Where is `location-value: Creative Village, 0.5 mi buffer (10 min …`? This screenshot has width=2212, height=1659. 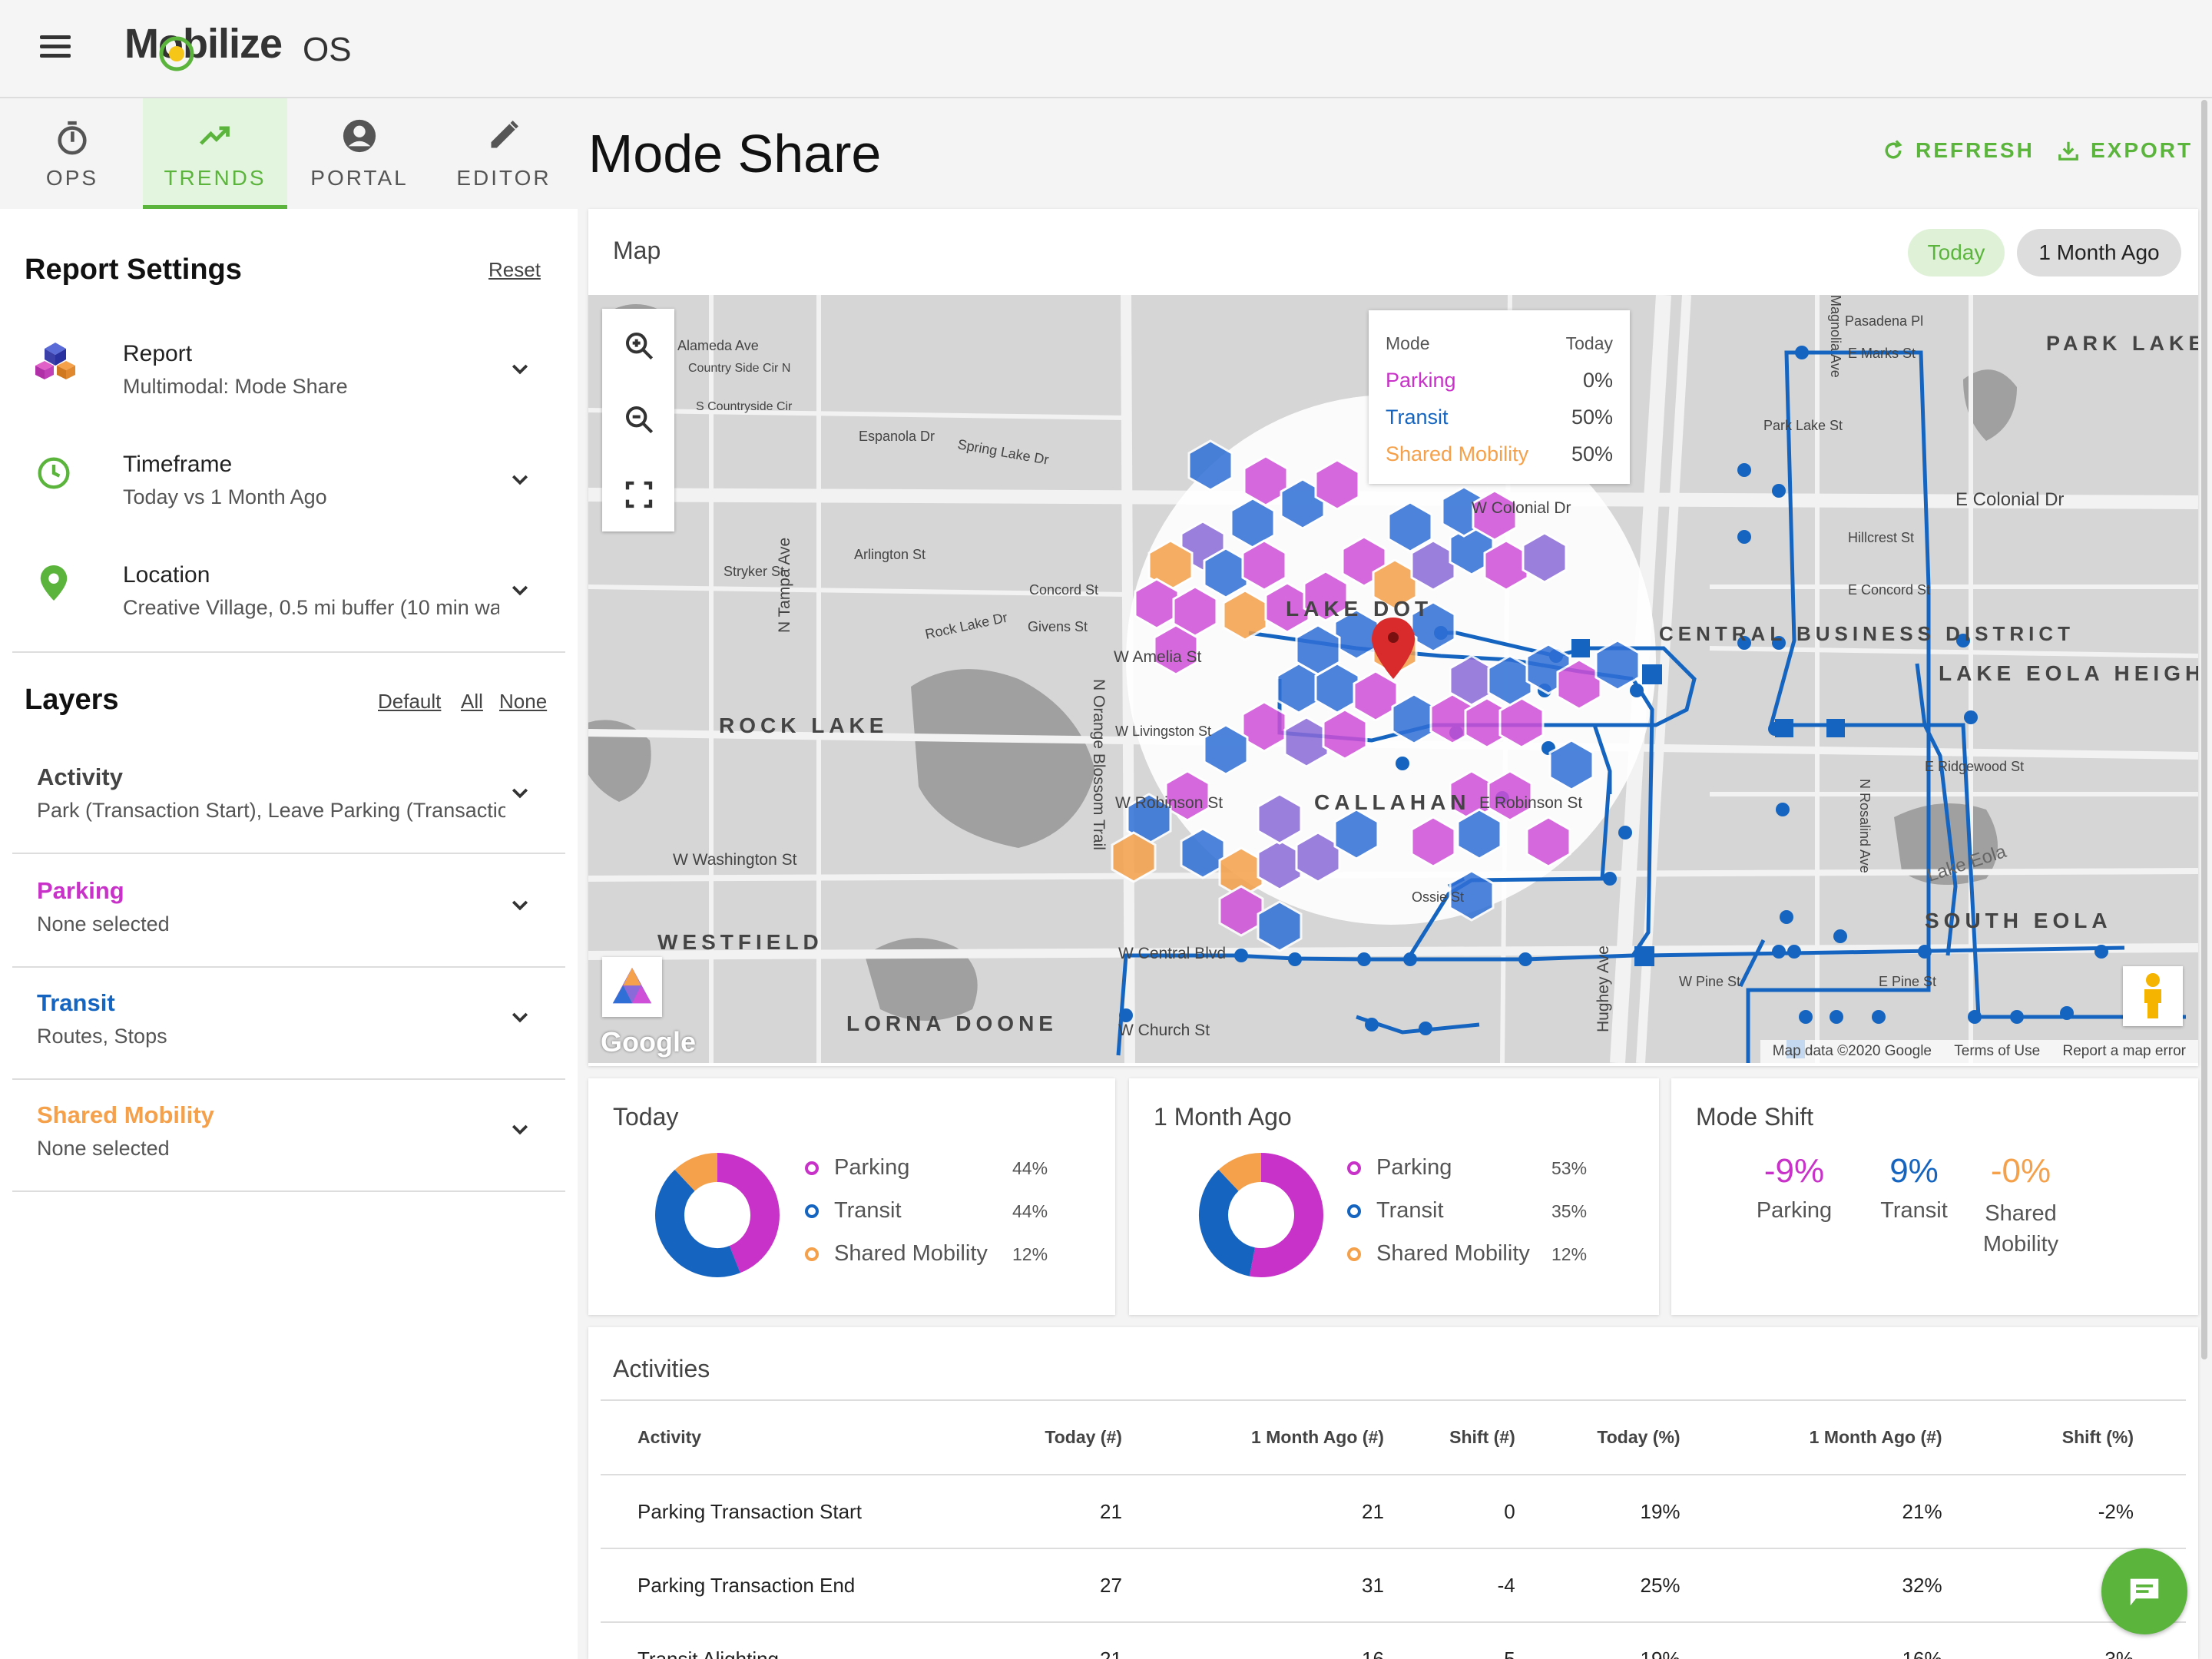 location-value: Creative Village, 0.5 mi buffer (10 min … is located at coordinates (311, 607).